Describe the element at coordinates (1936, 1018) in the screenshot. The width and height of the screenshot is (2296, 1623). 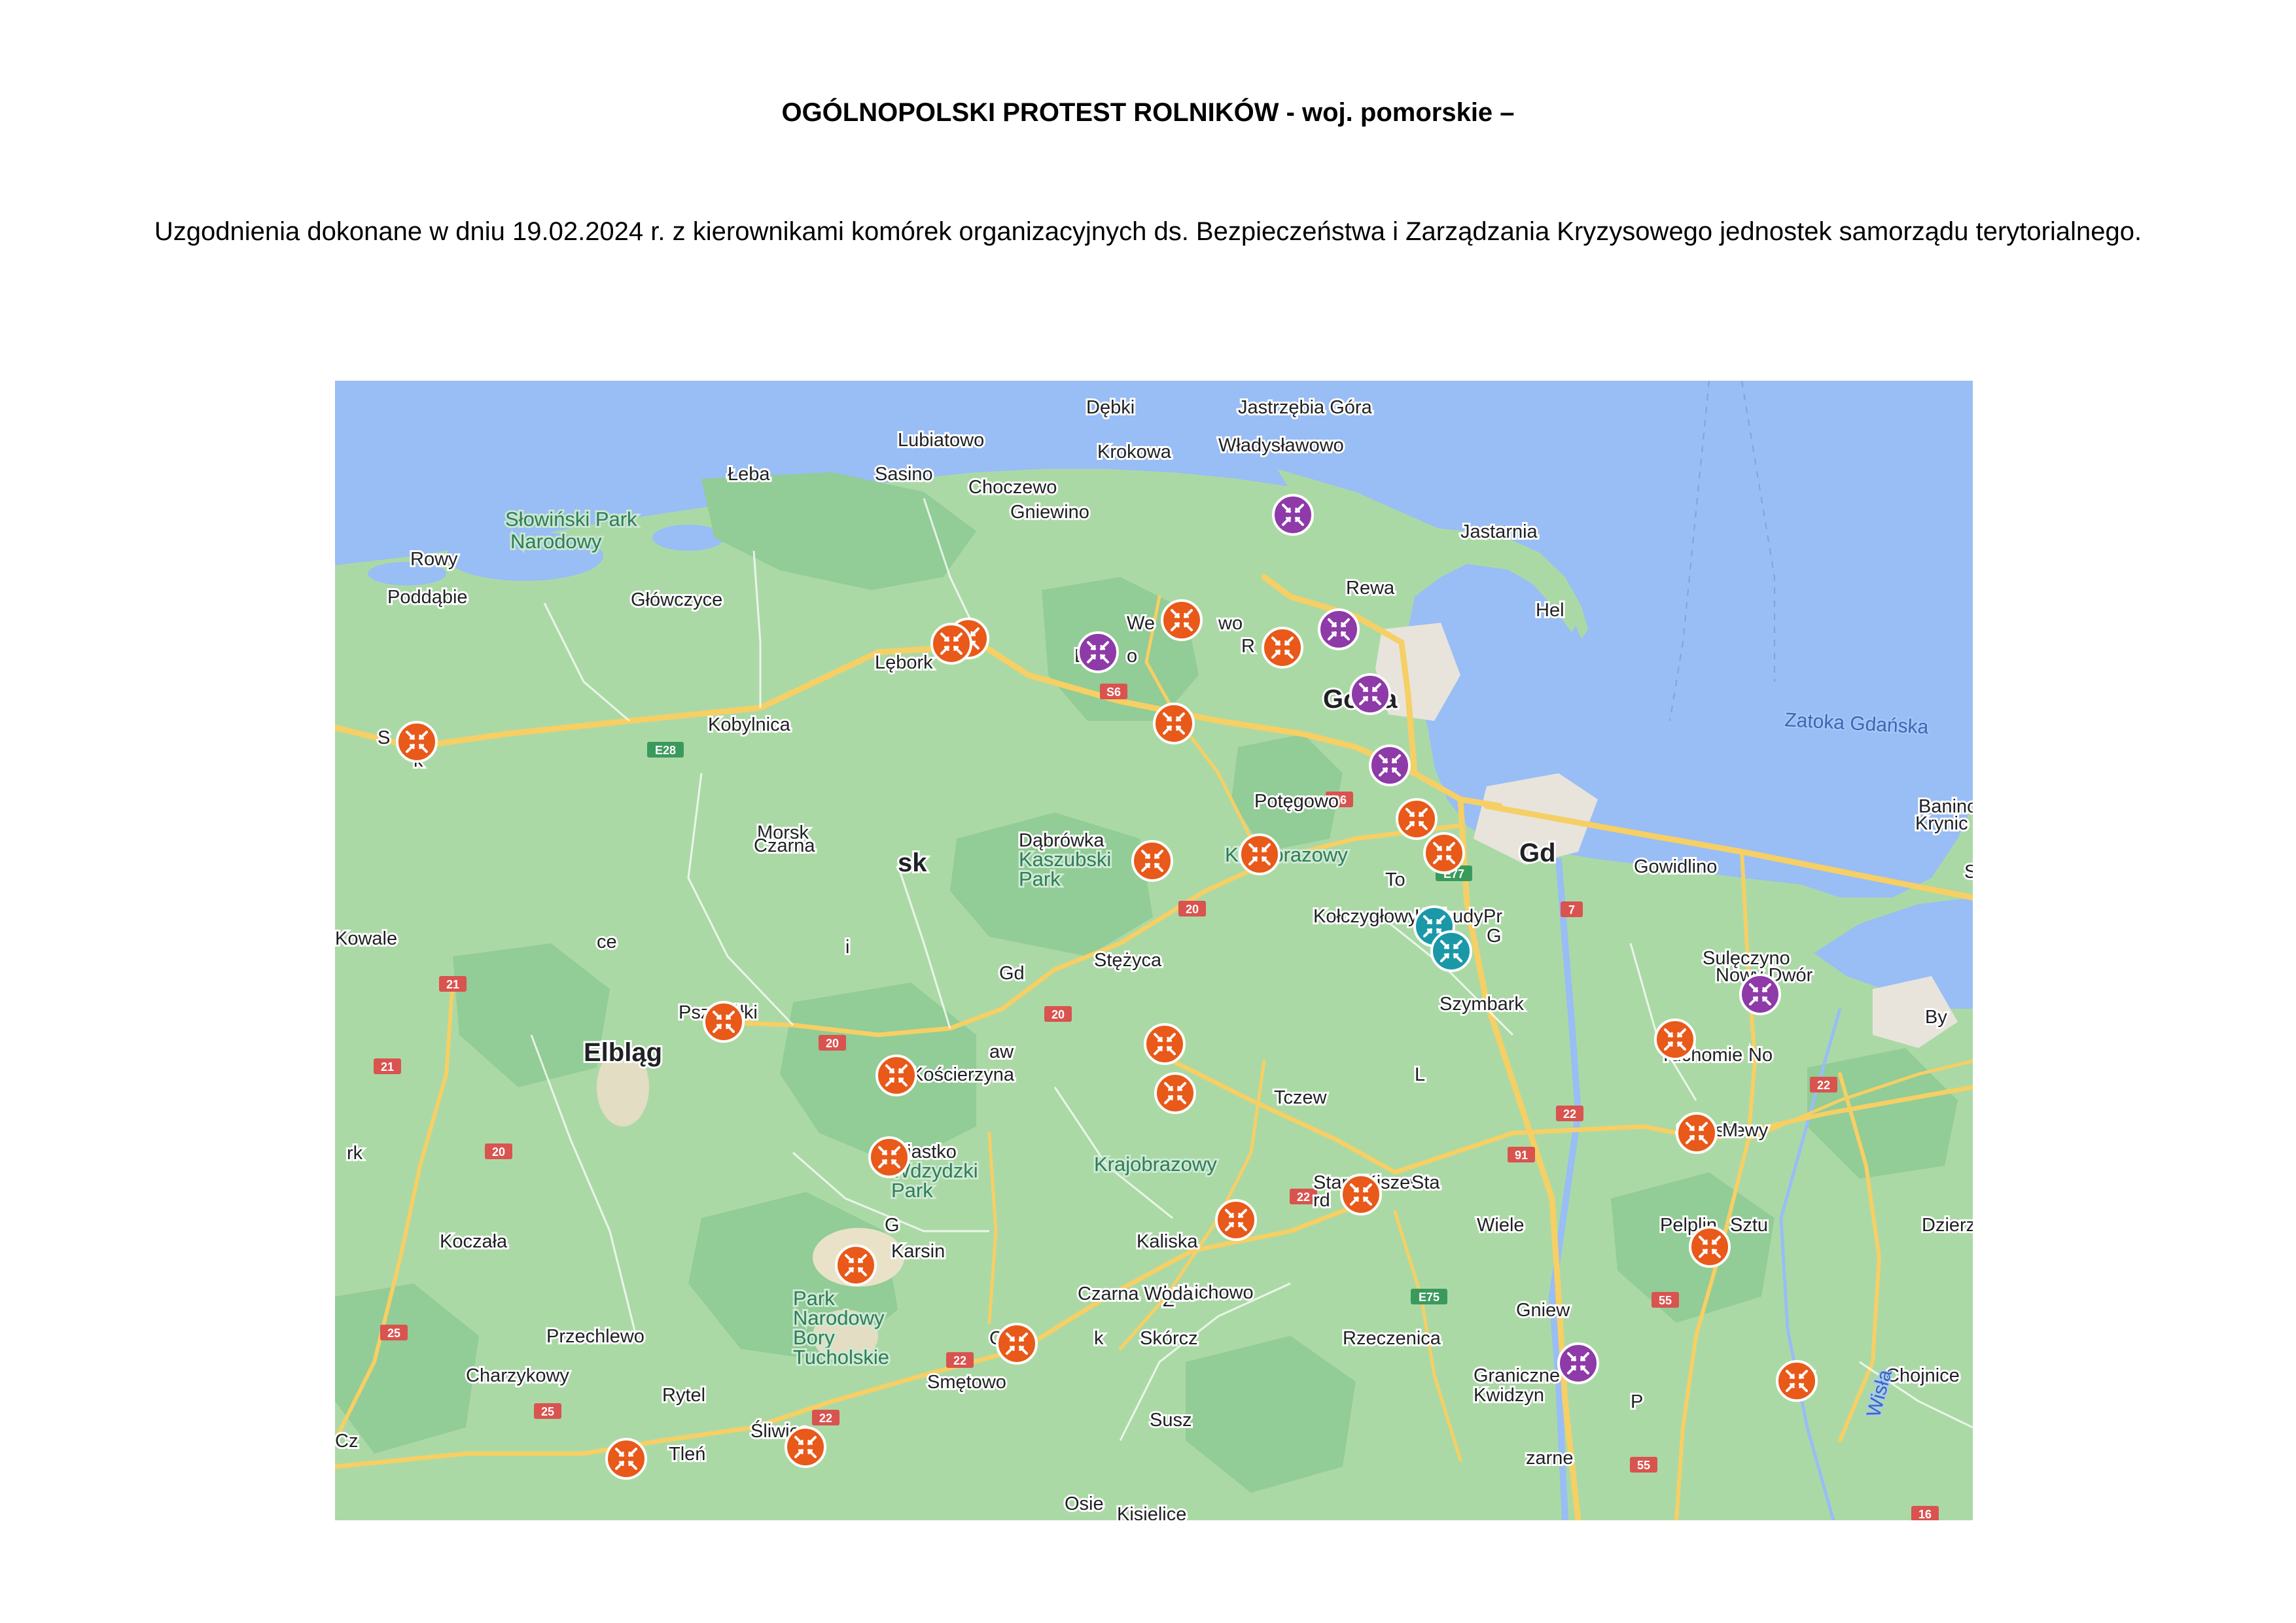
I see `place-label: By` at that location.